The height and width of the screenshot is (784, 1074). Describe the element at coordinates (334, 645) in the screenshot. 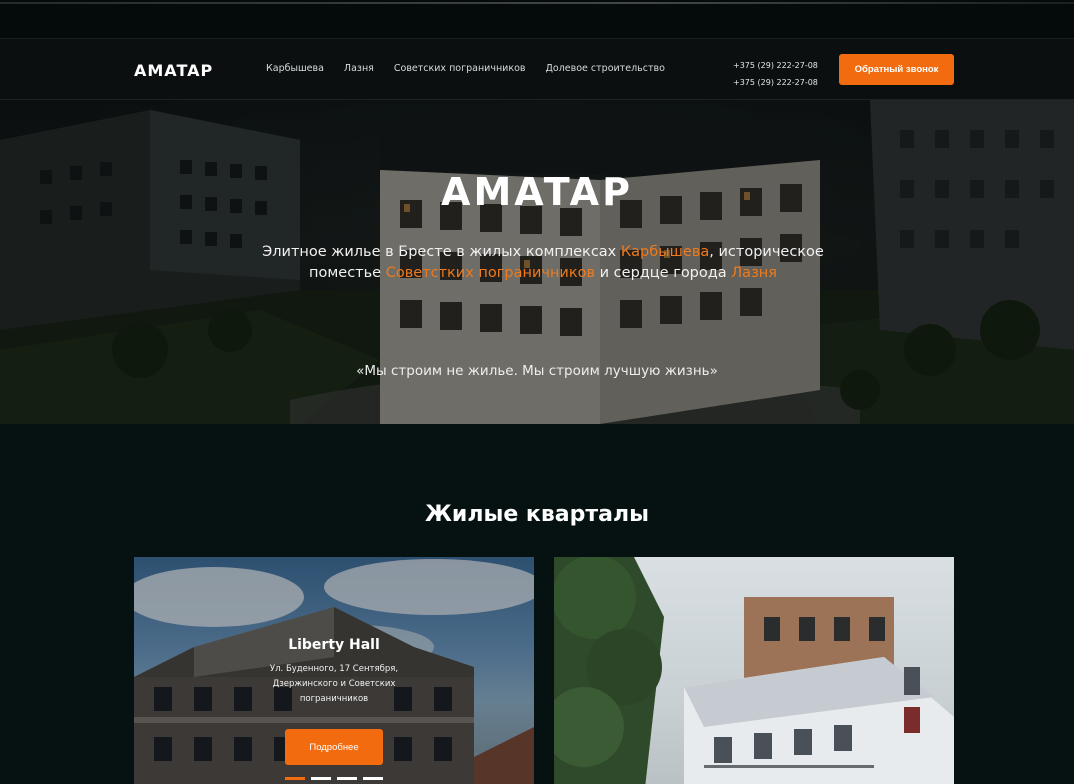

I see `card-title: Liberty Hall` at that location.